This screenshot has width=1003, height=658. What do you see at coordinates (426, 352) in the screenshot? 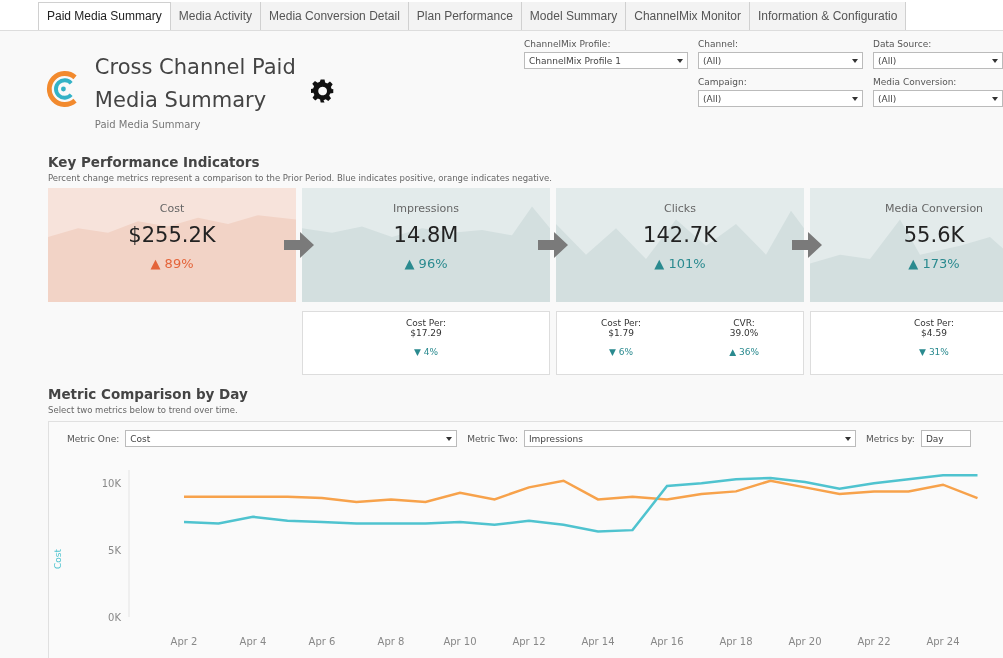
I see `detail-change: ▼ 4%` at bounding box center [426, 352].